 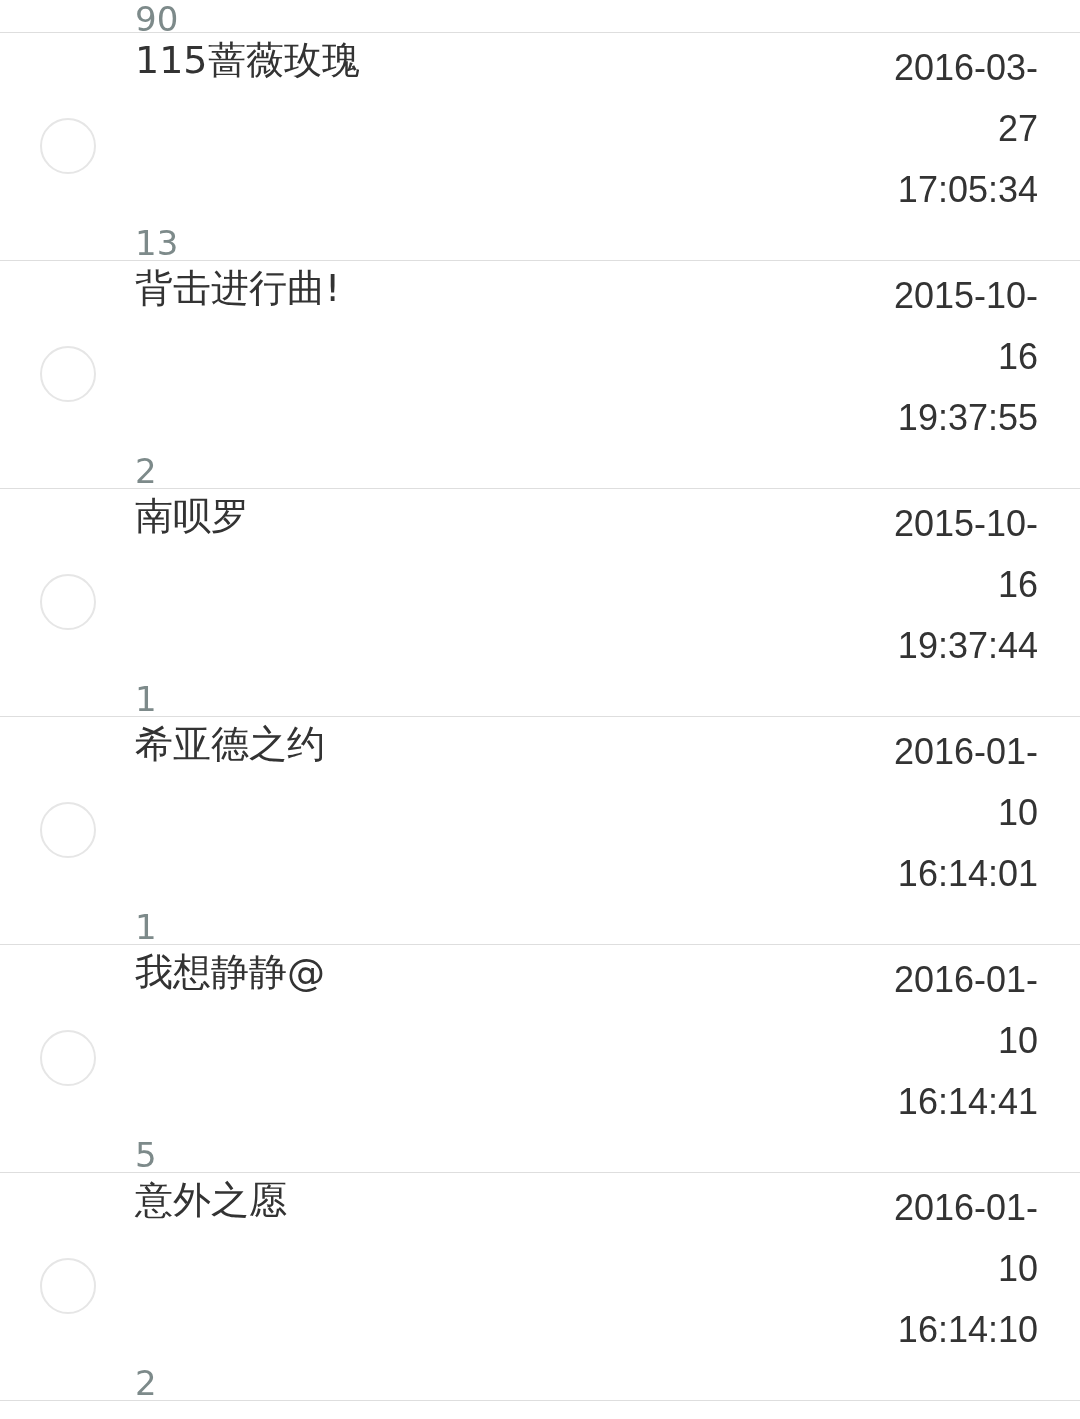 What do you see at coordinates (238, 288) in the screenshot?
I see `song-title: 背击进行曲!` at bounding box center [238, 288].